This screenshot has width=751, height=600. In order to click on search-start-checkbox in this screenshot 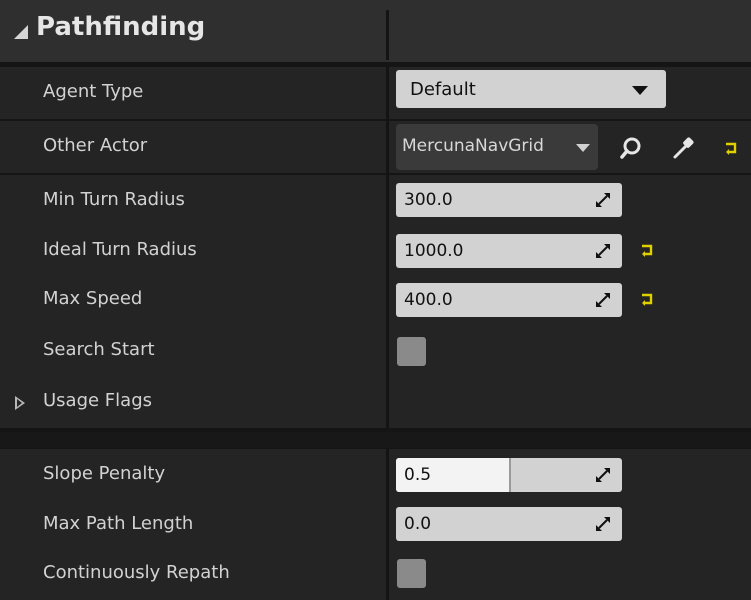, I will do `click(411, 351)`.